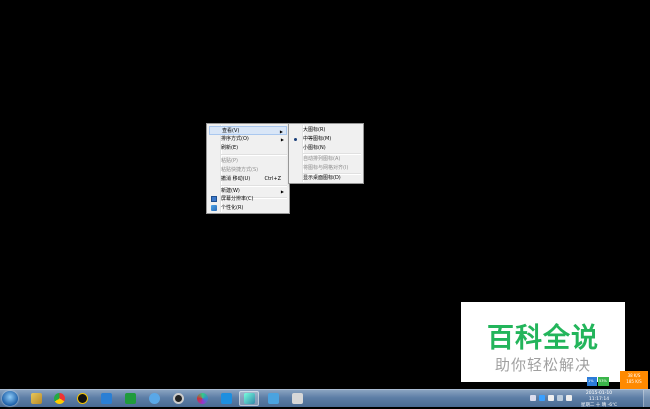  I want to click on menu-item-accelerator: Ctrl+Z, so click(272, 179).